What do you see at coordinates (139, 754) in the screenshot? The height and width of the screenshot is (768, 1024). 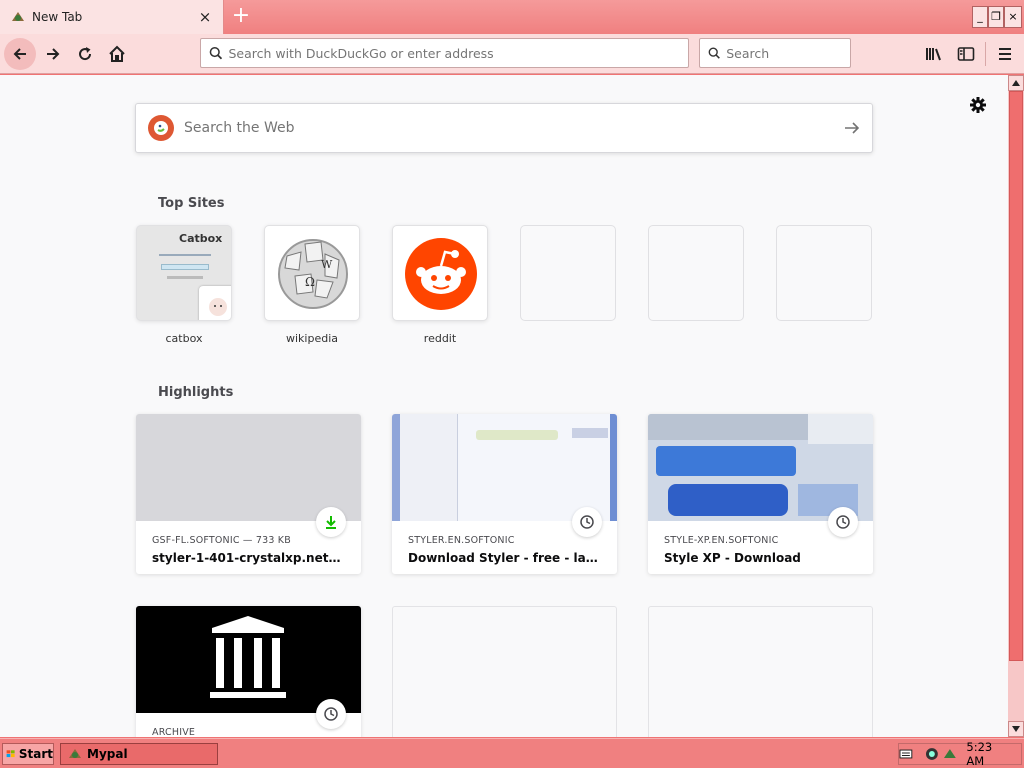 I see `taskbar-item-mypal: Mypal` at bounding box center [139, 754].